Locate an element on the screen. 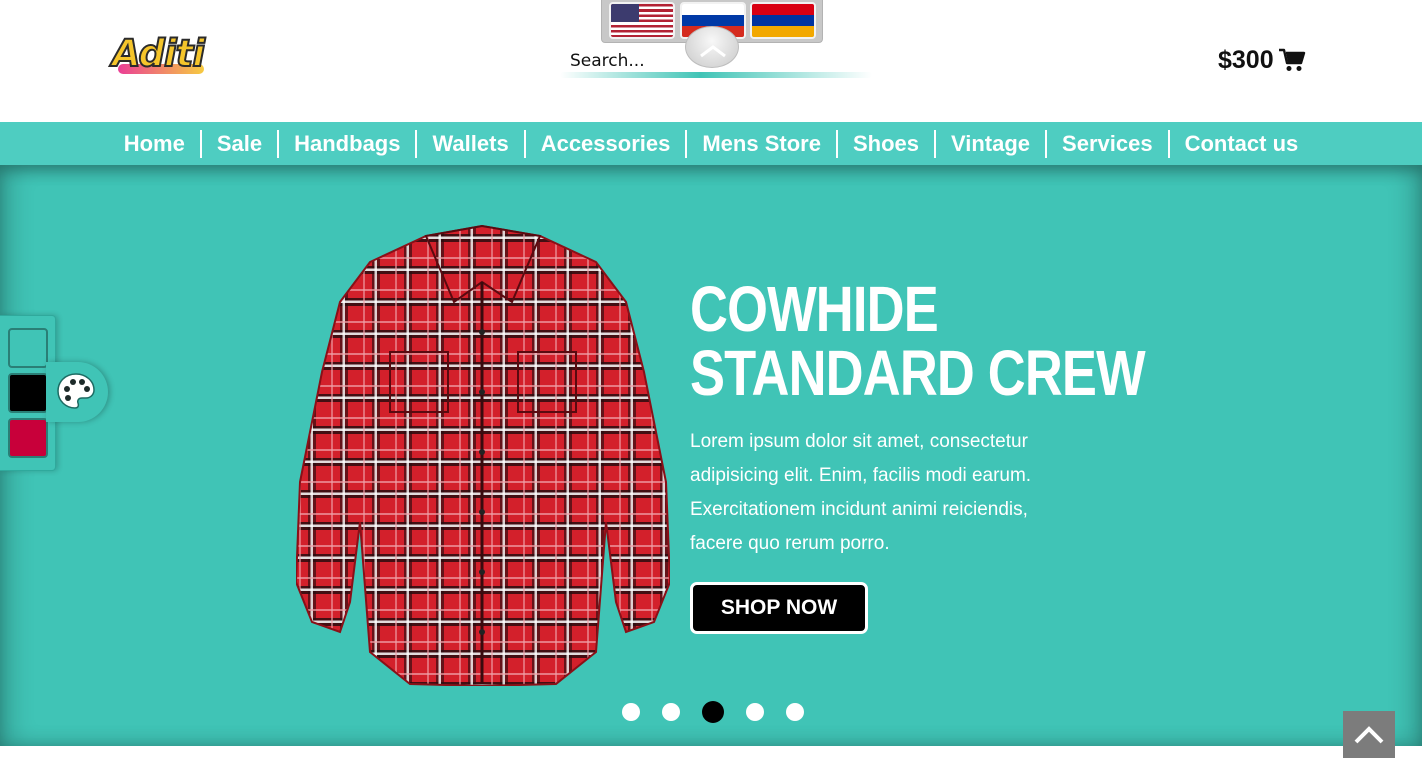 The height and width of the screenshot is (758, 1422). nav-item-handbags: Handbags is located at coordinates (347, 144).